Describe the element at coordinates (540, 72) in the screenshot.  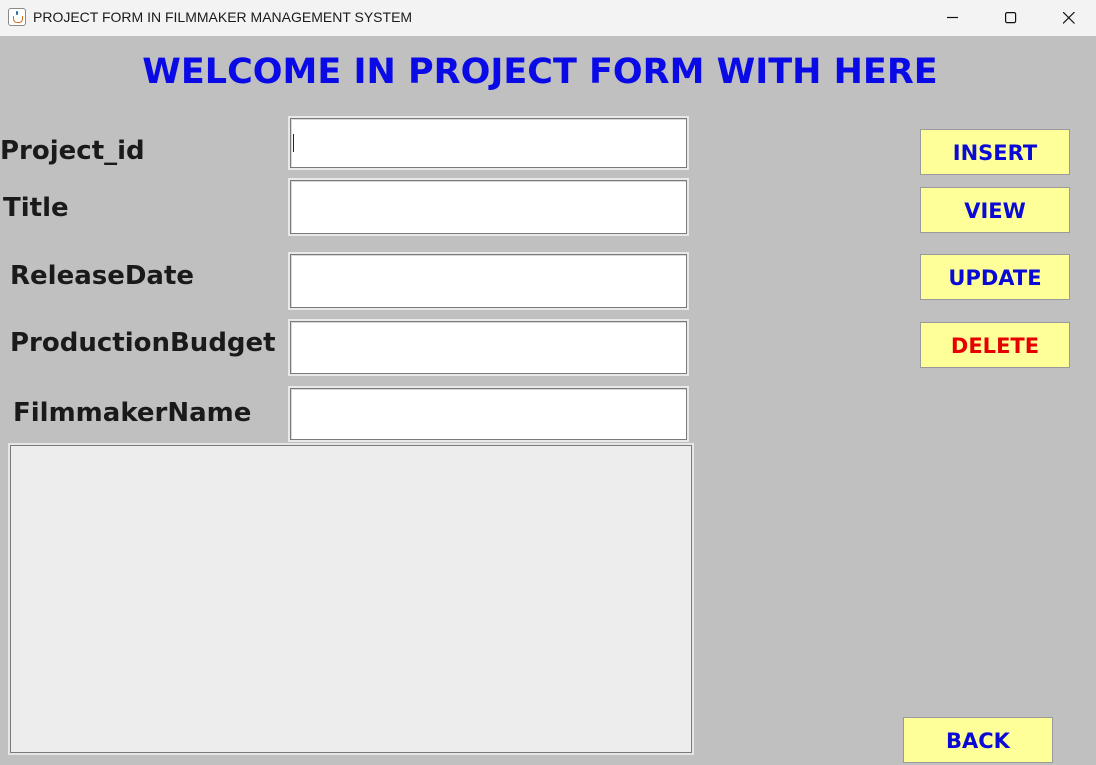
I see `page-heading: WELCOME IN PROJECT FORM WITH HERE` at that location.